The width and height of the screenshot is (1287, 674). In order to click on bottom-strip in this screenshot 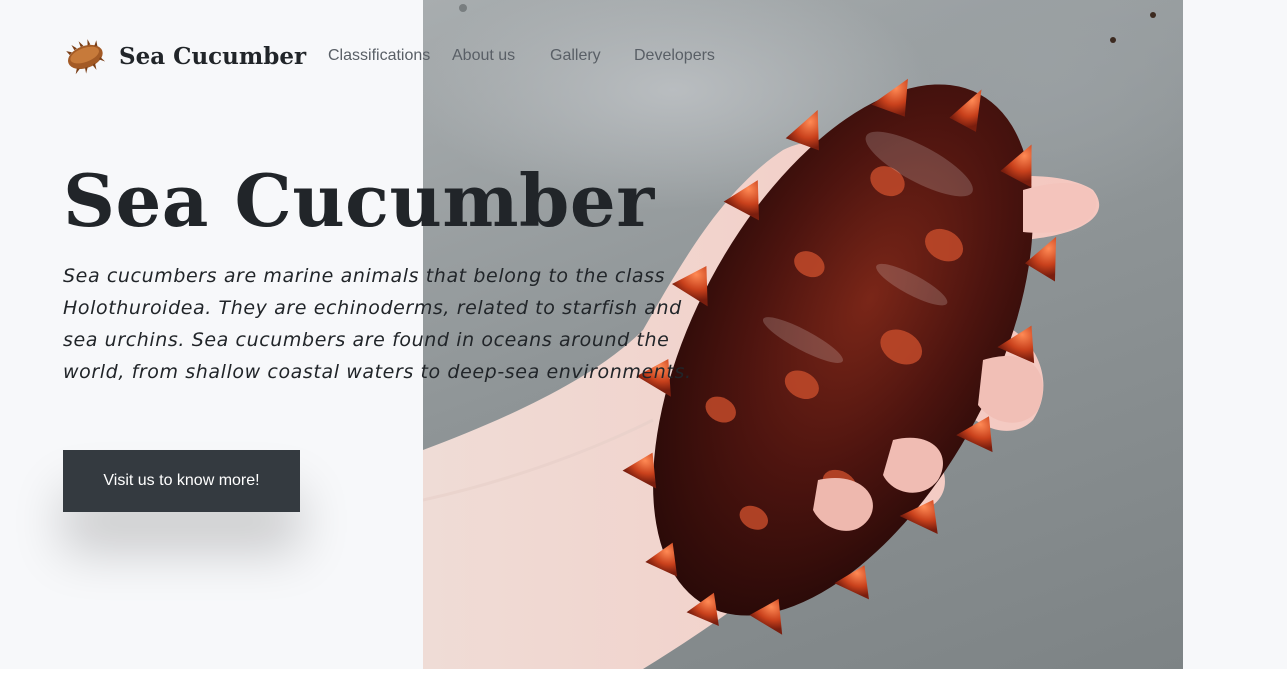, I will do `click(643, 671)`.